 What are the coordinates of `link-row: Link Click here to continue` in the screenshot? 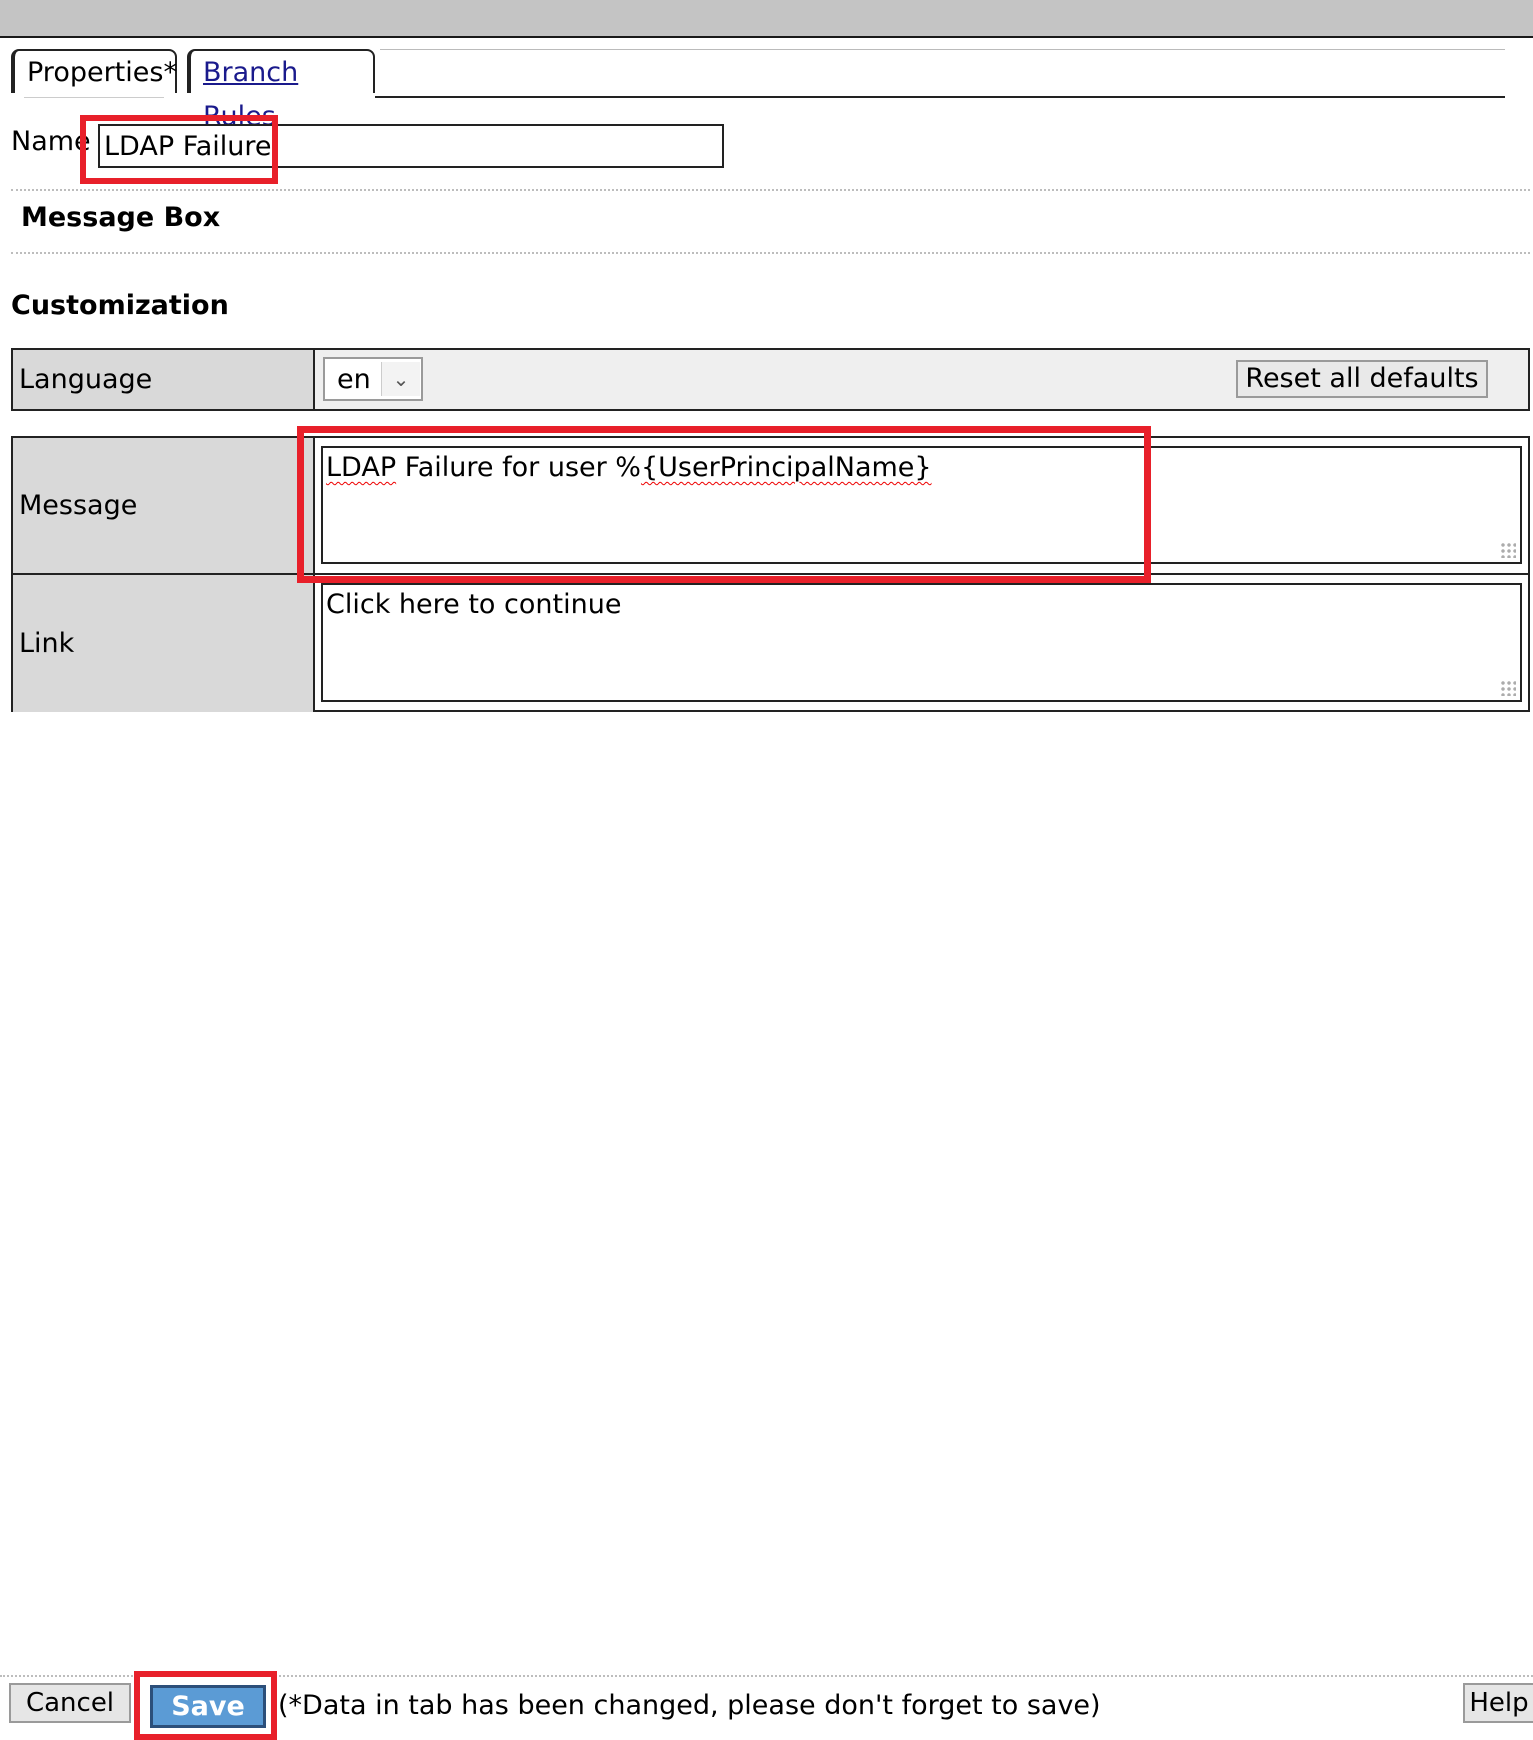 It's located at (770, 643).